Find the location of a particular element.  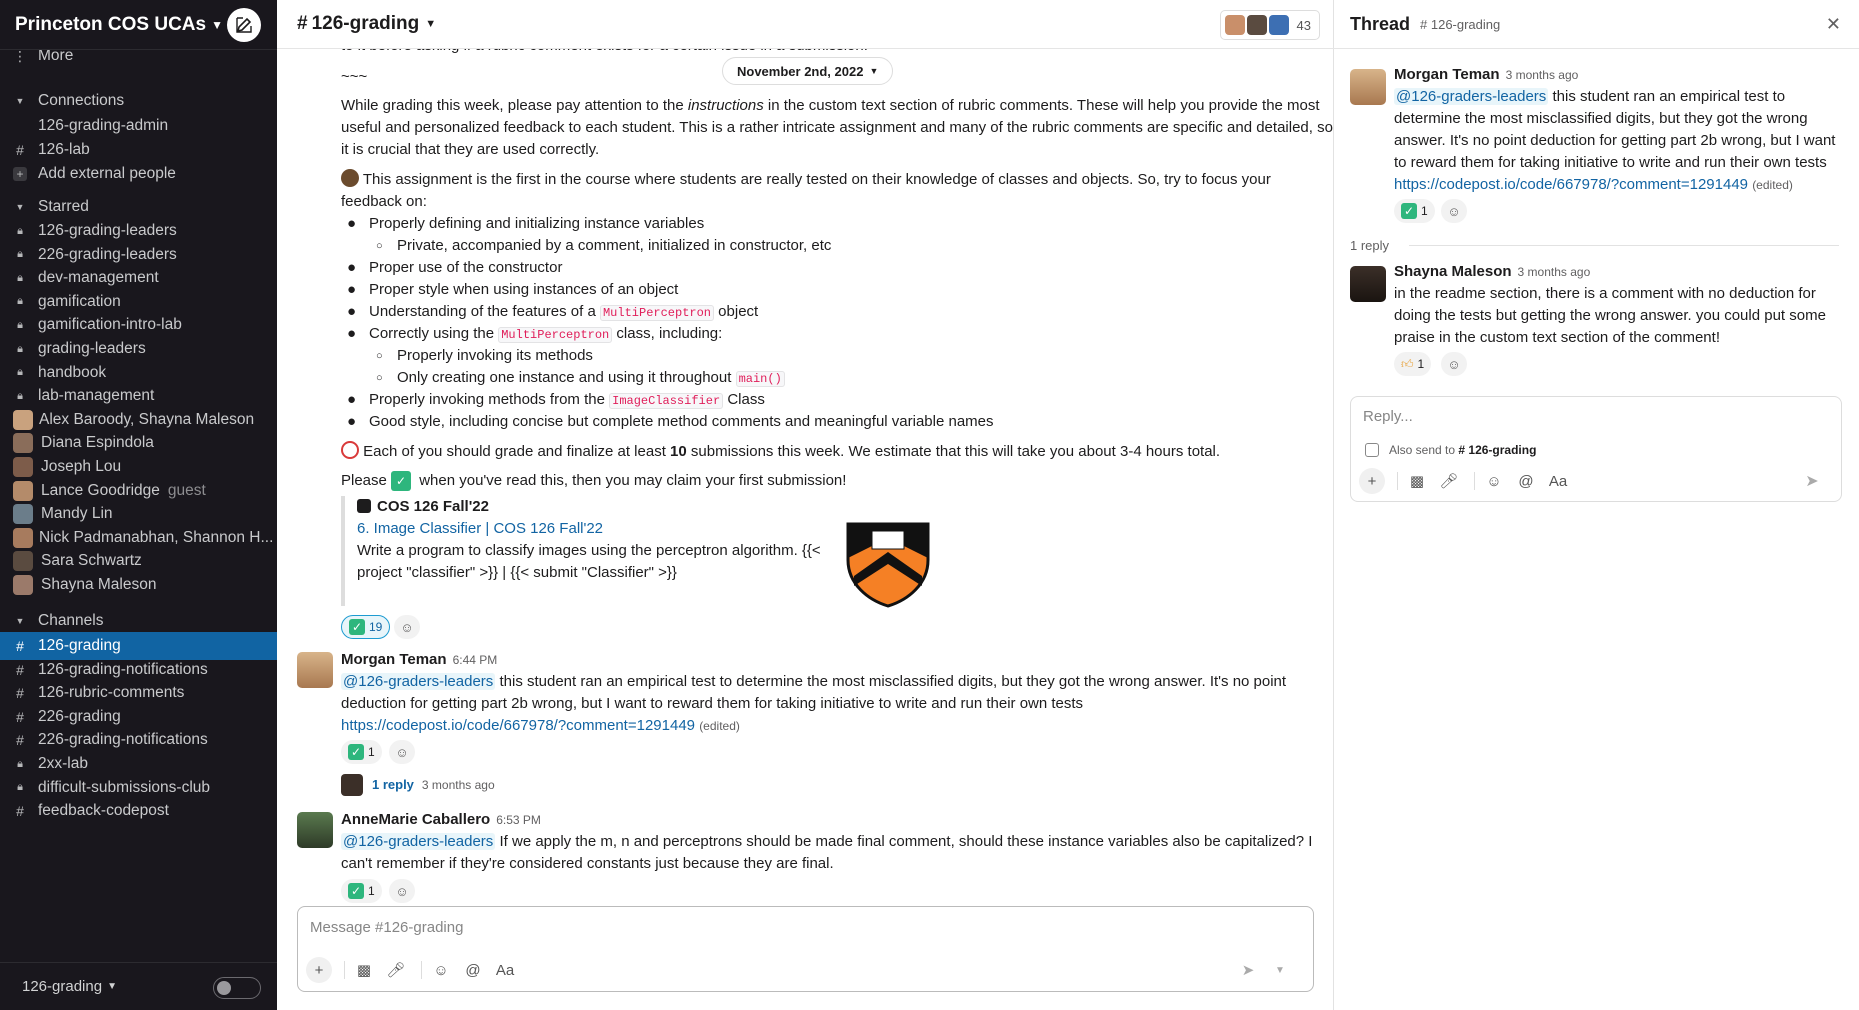

add-emoji-icon: ☺ is located at coordinates (1454, 364).